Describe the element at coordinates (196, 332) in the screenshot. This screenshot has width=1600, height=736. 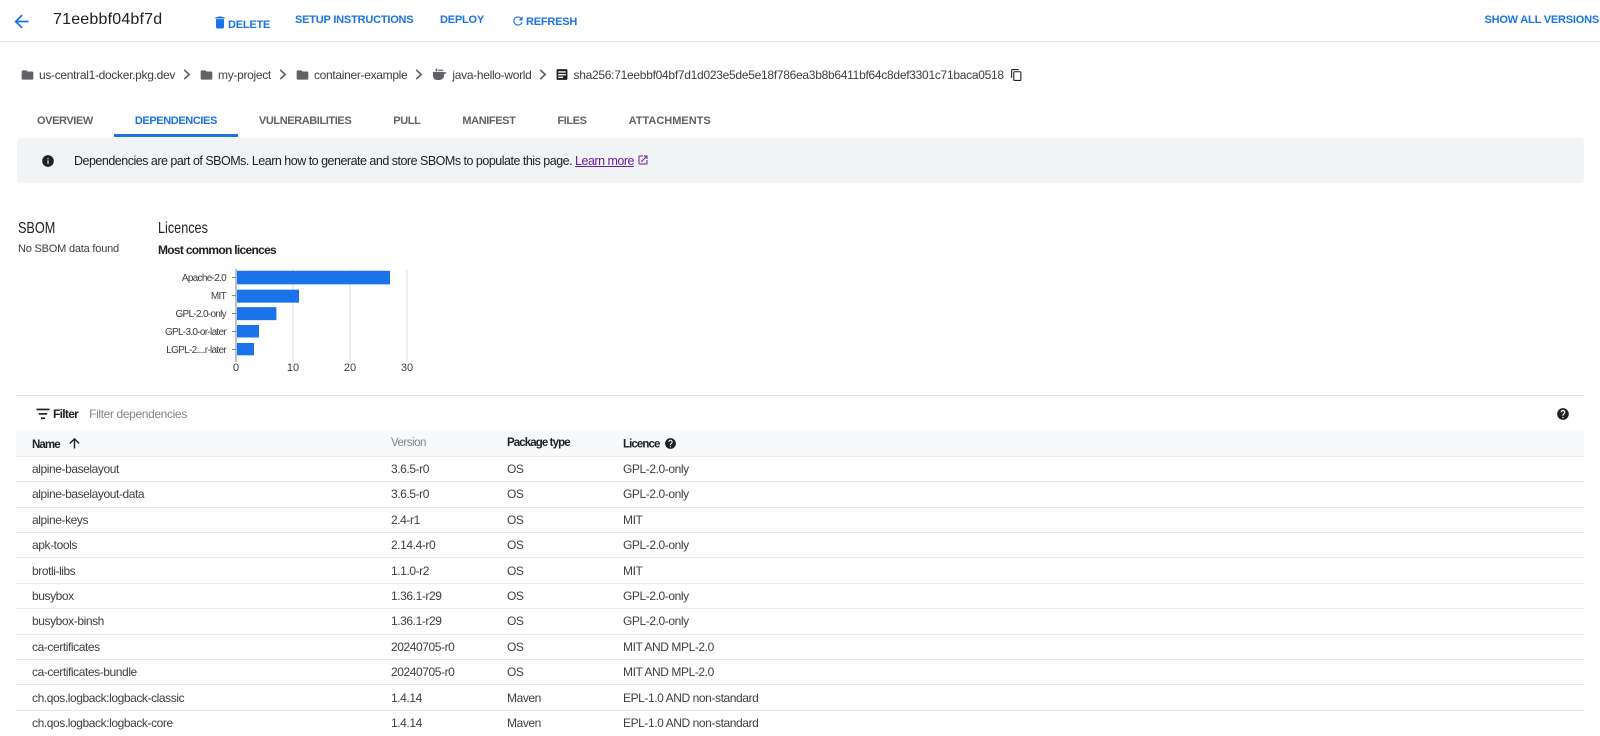
I see `svg-text: GPL-3.0-or-later` at that location.